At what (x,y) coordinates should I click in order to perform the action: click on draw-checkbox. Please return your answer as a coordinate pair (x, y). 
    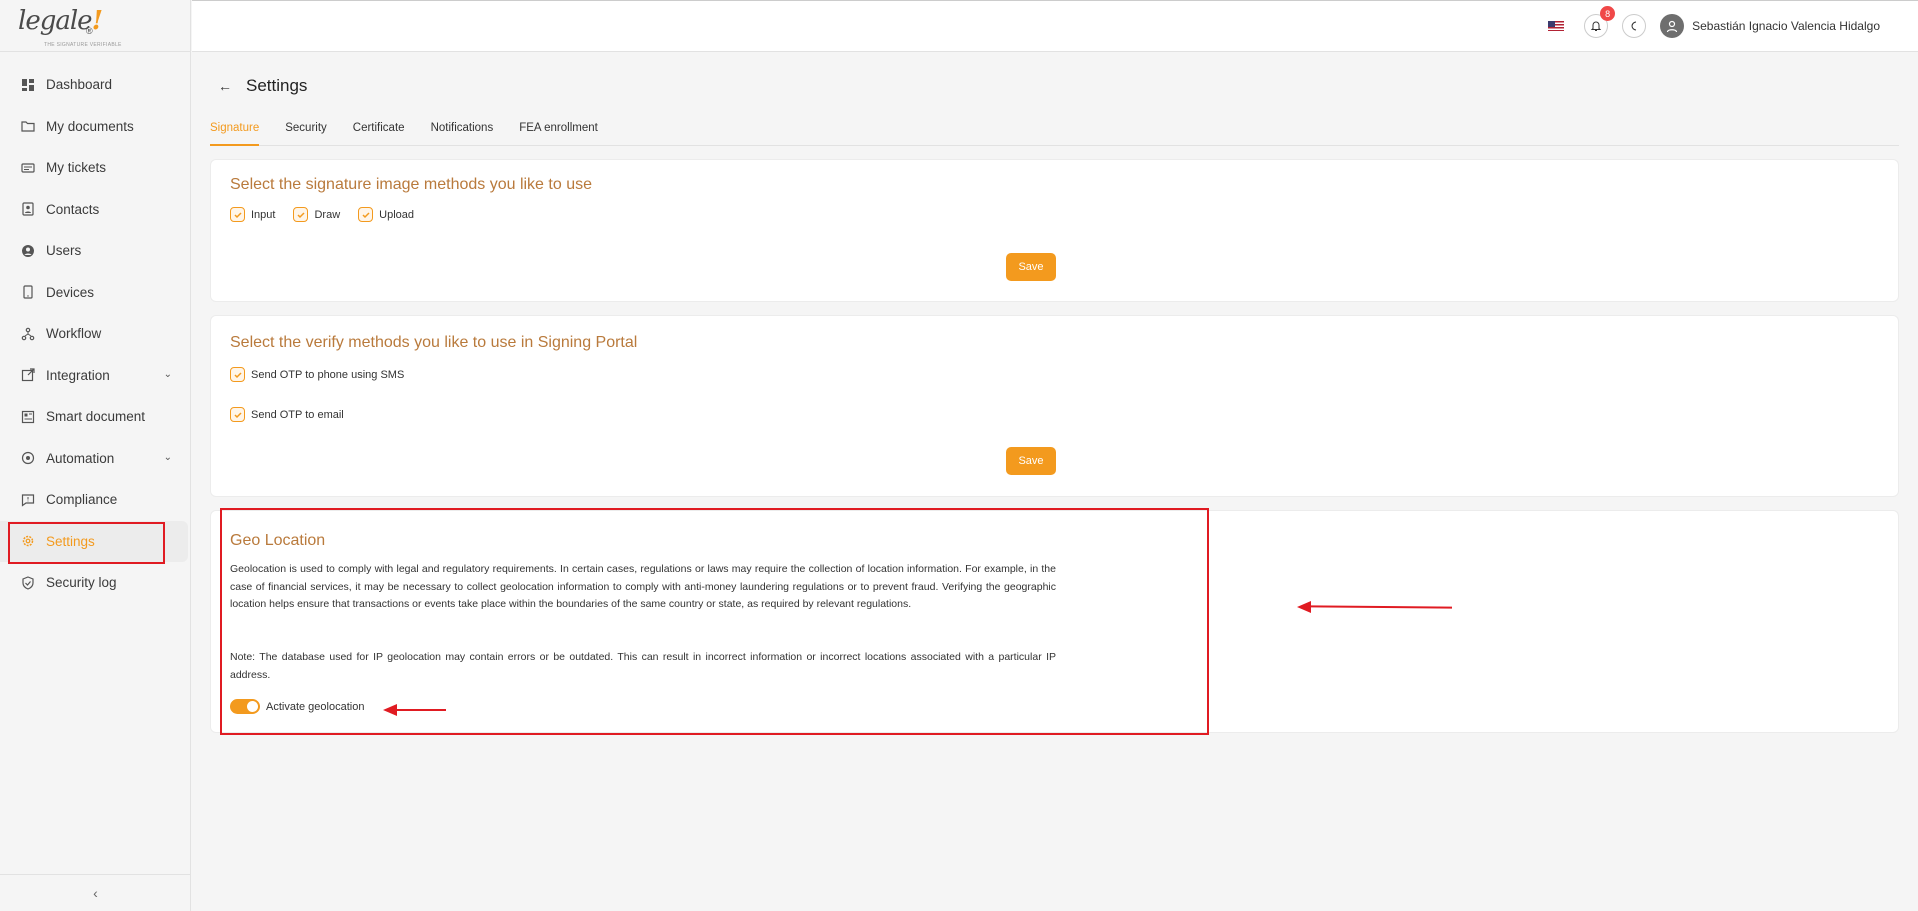
    Looking at the image, I should click on (301, 214).